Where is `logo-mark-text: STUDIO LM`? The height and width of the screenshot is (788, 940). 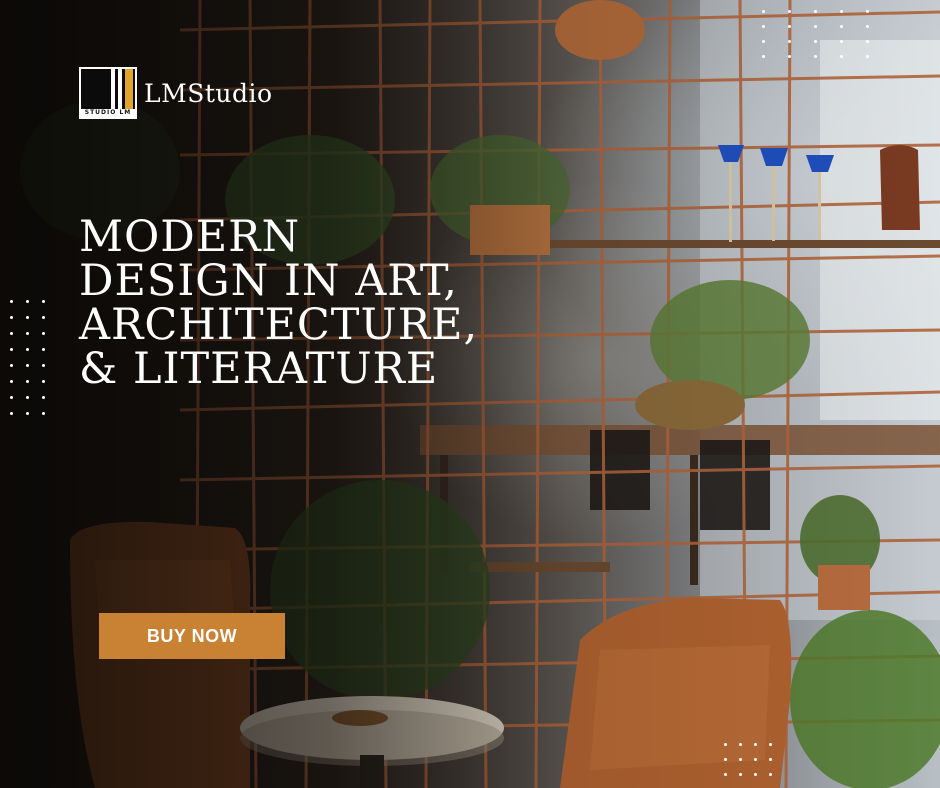
logo-mark-text: STUDIO LM is located at coordinates (108, 113).